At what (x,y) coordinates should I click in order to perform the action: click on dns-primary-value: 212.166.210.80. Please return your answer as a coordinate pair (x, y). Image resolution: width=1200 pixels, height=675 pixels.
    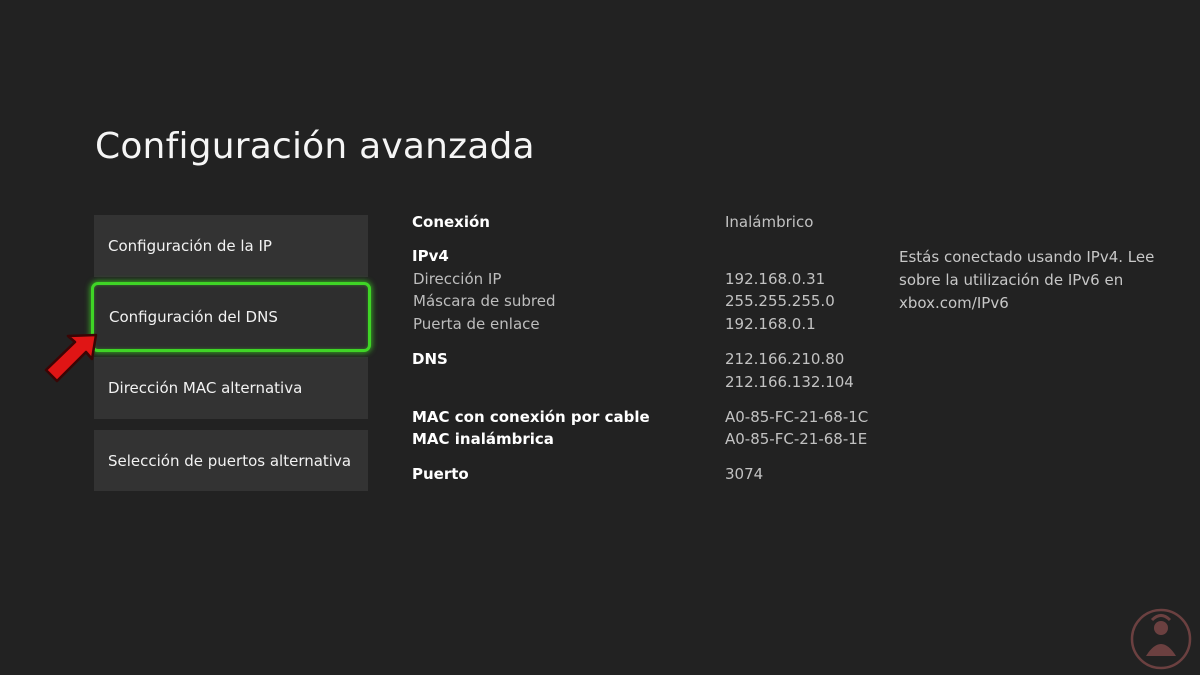
    Looking at the image, I should click on (785, 359).